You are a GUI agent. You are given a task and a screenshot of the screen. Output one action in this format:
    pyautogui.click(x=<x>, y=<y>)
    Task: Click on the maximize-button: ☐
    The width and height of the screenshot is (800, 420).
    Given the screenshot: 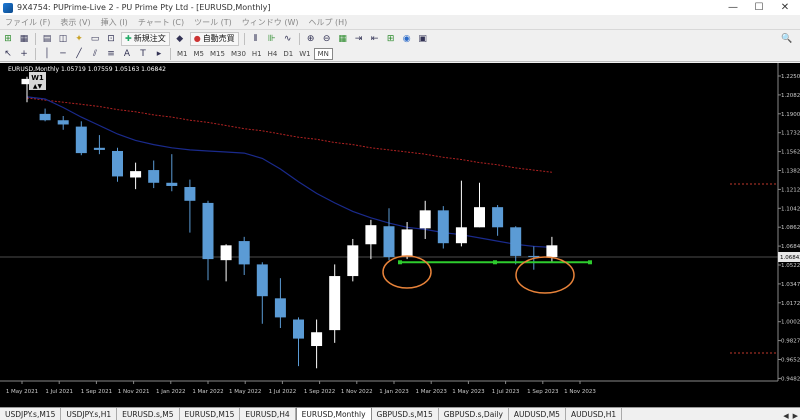 What is the action you would take?
    pyautogui.click(x=759, y=7)
    